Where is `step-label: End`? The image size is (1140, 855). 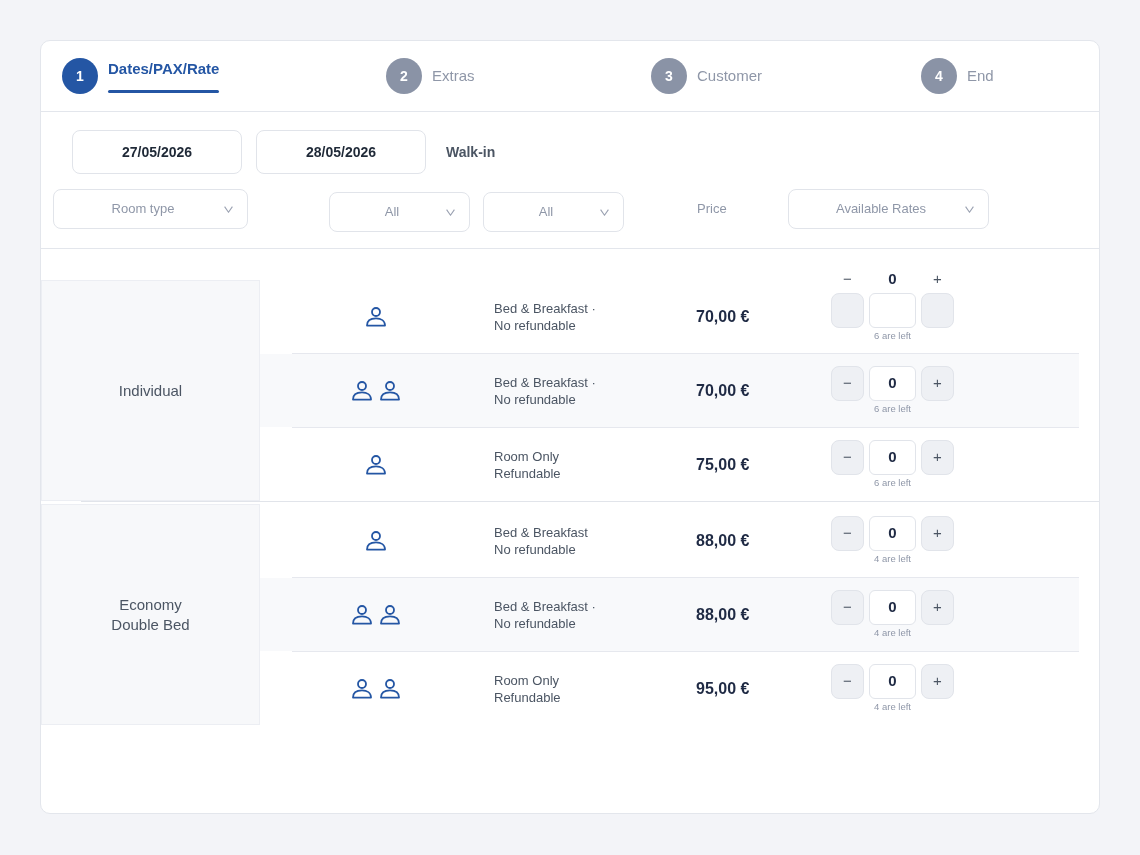
step-label: End is located at coordinates (980, 76).